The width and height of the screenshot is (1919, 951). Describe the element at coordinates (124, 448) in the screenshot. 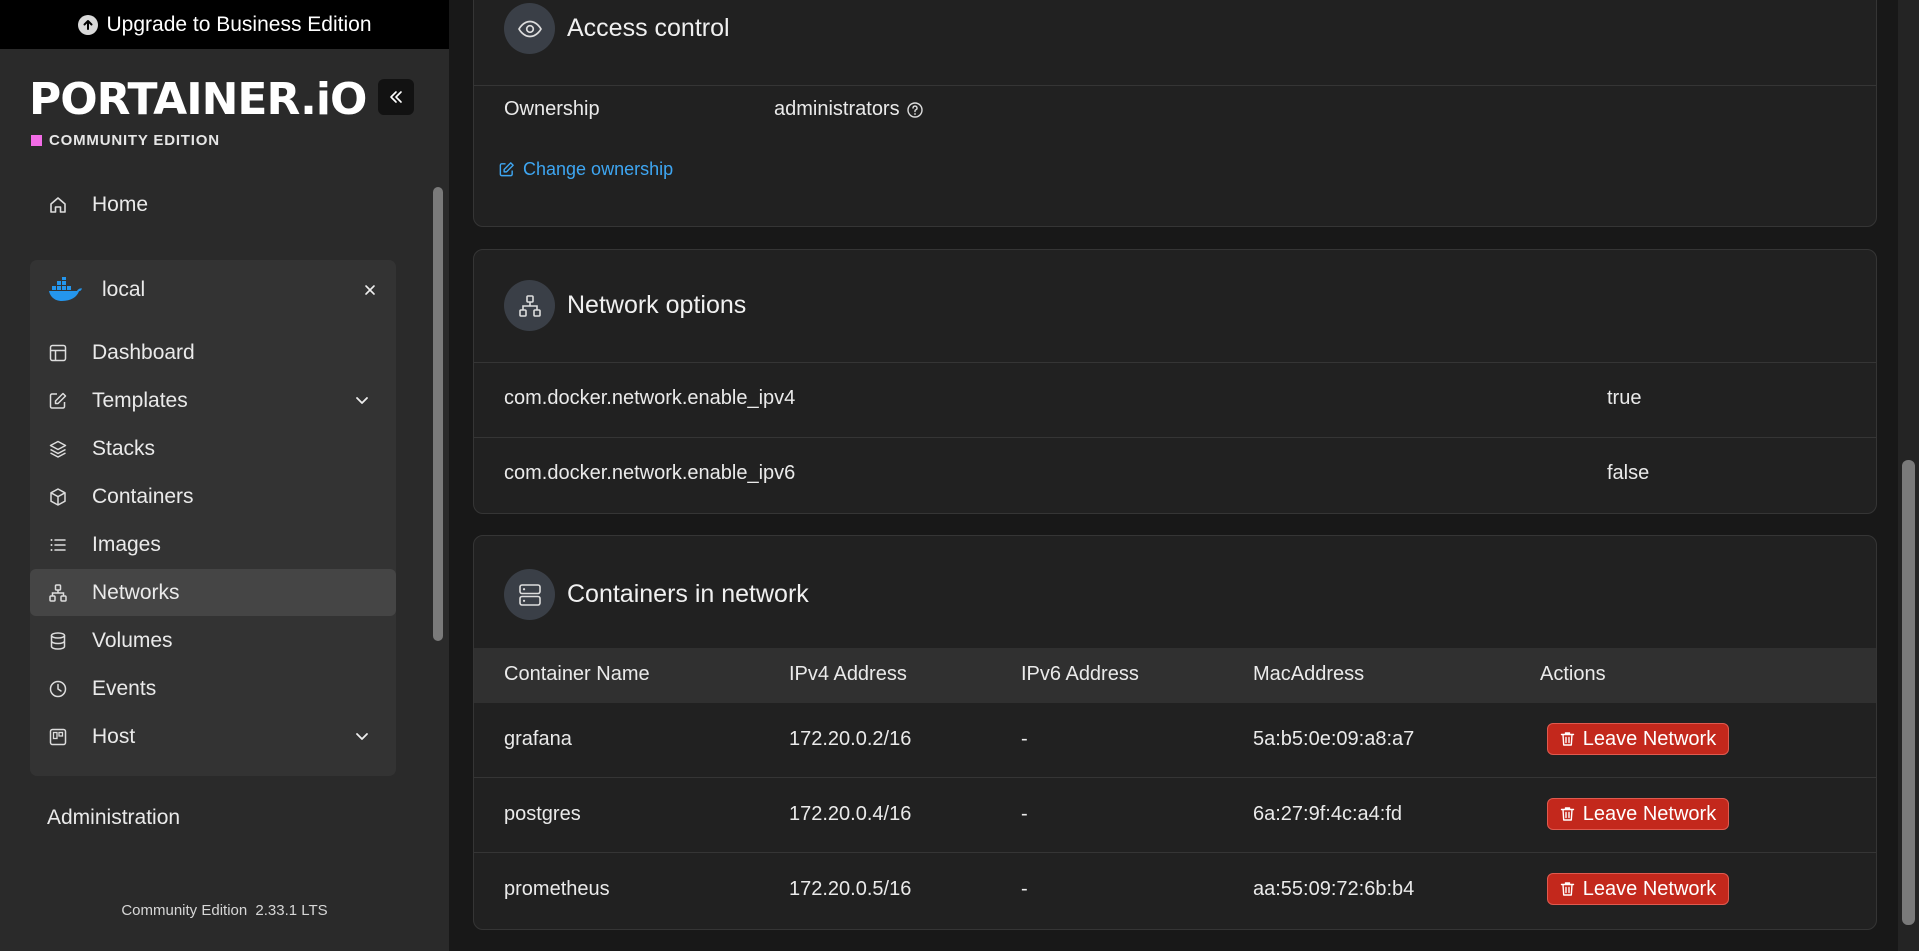

I see `sidebar-item-label: Stacks` at that location.